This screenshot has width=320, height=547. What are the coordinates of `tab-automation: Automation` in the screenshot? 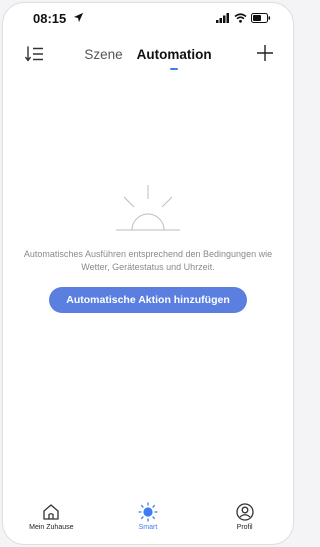 It's located at (174, 58).